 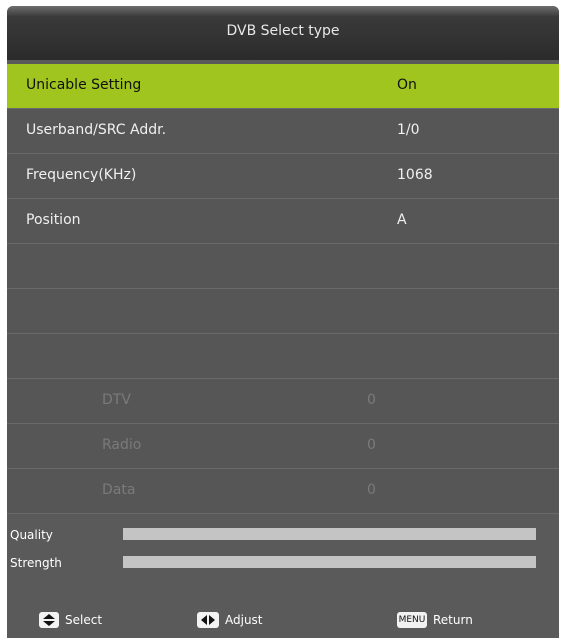 What do you see at coordinates (283, 446) in the screenshot?
I see `result-row-radio: Radio 0` at bounding box center [283, 446].